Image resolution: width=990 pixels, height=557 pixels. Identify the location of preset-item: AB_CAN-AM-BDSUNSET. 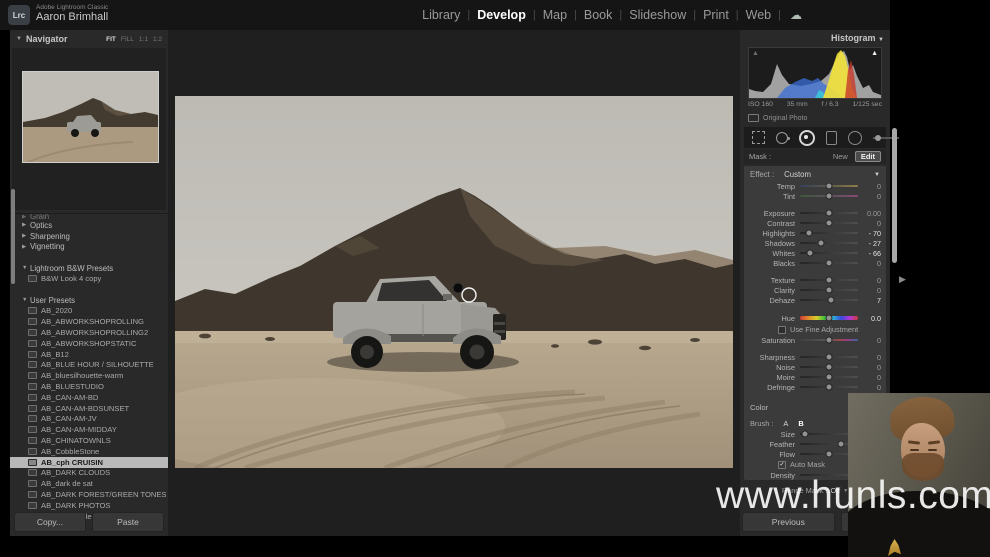
(89, 408).